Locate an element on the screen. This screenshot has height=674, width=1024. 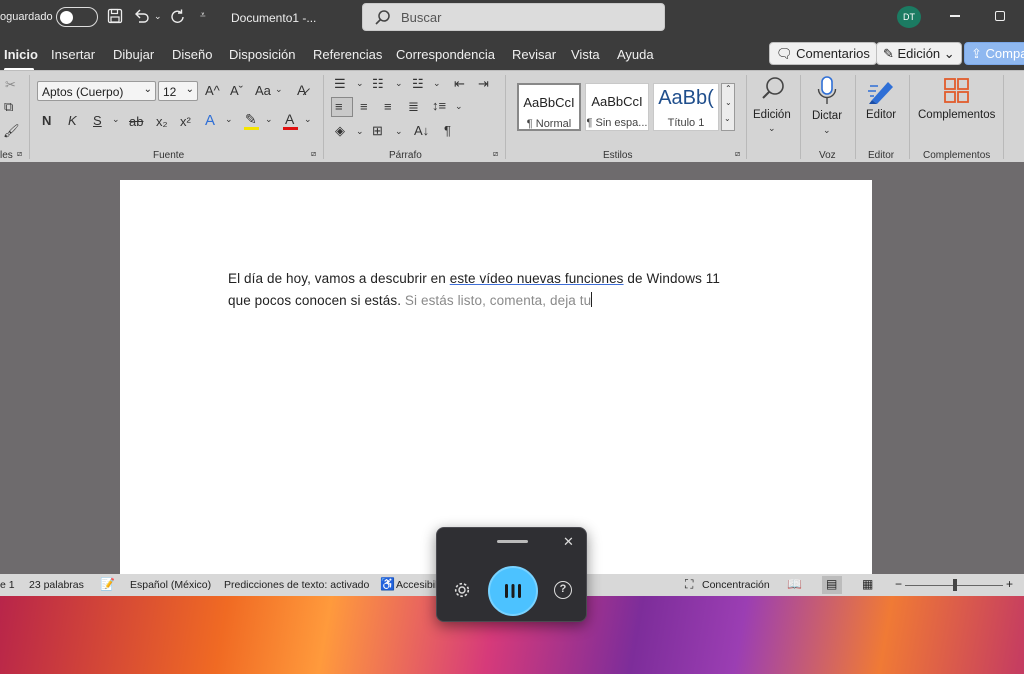
shading-icon: ◈ is located at coordinates (340, 131).